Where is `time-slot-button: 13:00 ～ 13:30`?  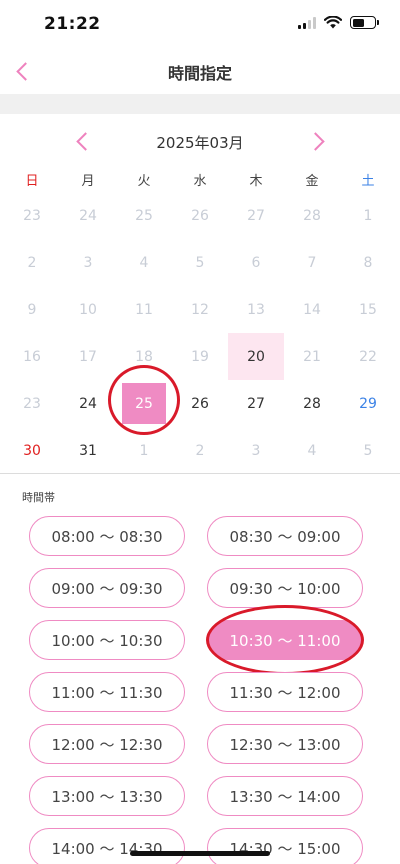
time-slot-button: 13:00 ～ 13:30 is located at coordinates (107, 796).